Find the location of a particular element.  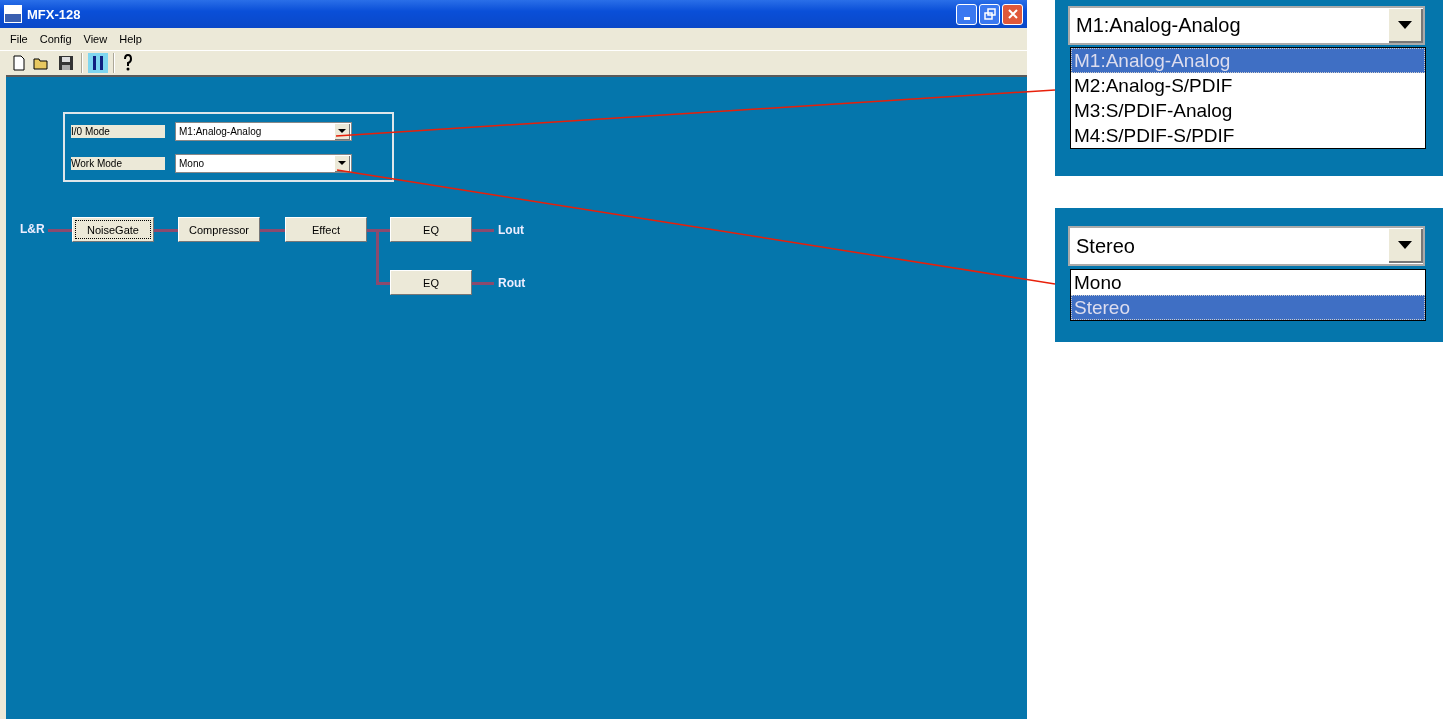

dropdown-option: M2:Analog-S/PDIF is located at coordinates (1248, 85).